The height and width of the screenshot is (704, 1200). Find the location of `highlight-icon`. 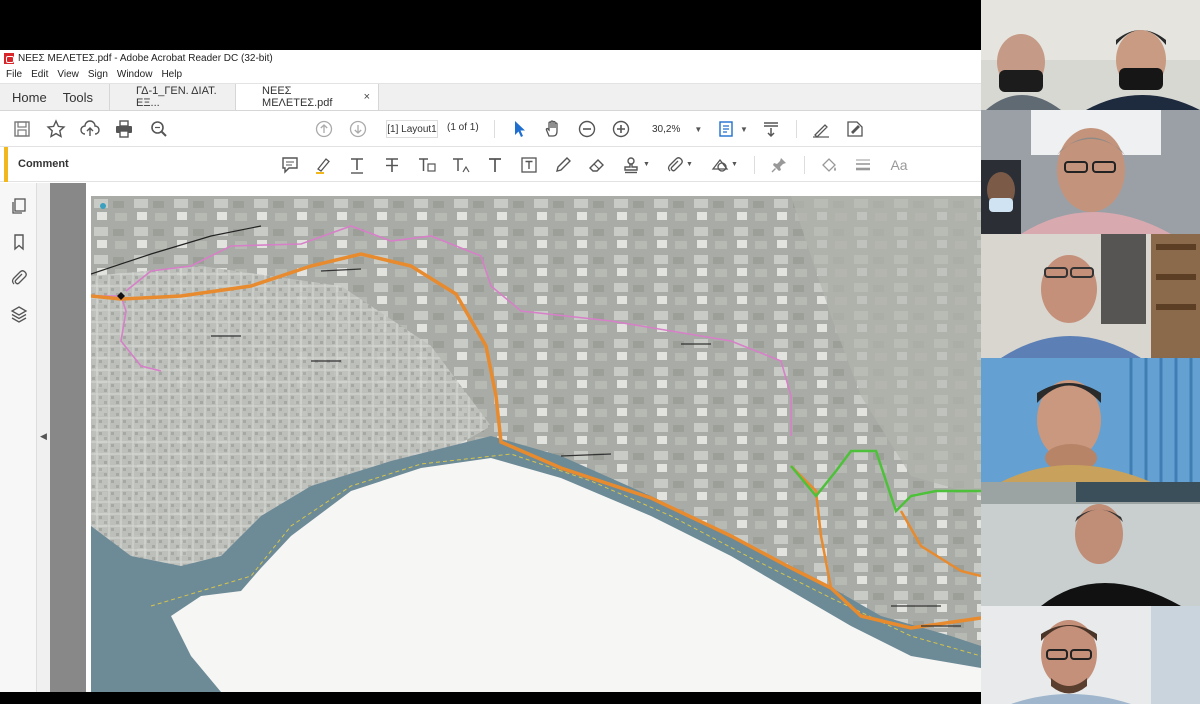

highlight-icon is located at coordinates (323, 165).